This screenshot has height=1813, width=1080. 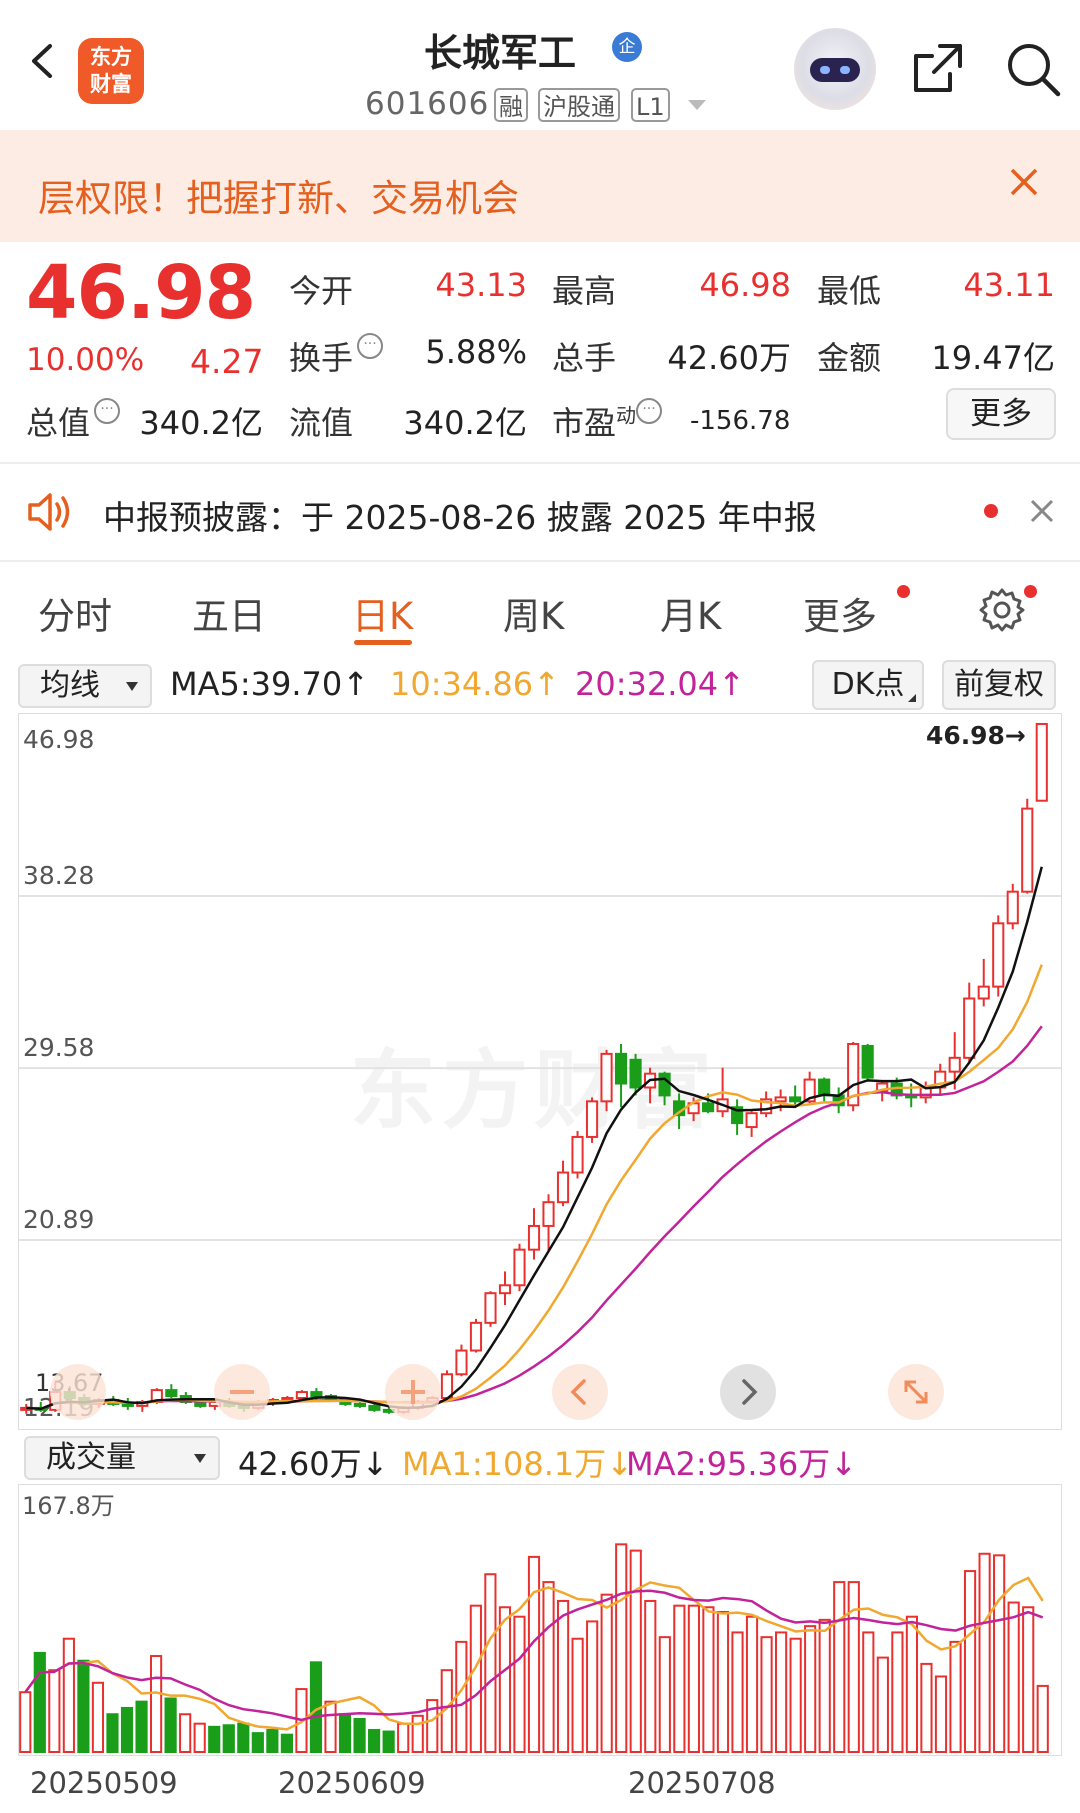 What do you see at coordinates (849, 358) in the screenshot?
I see `amount-label: 金额` at bounding box center [849, 358].